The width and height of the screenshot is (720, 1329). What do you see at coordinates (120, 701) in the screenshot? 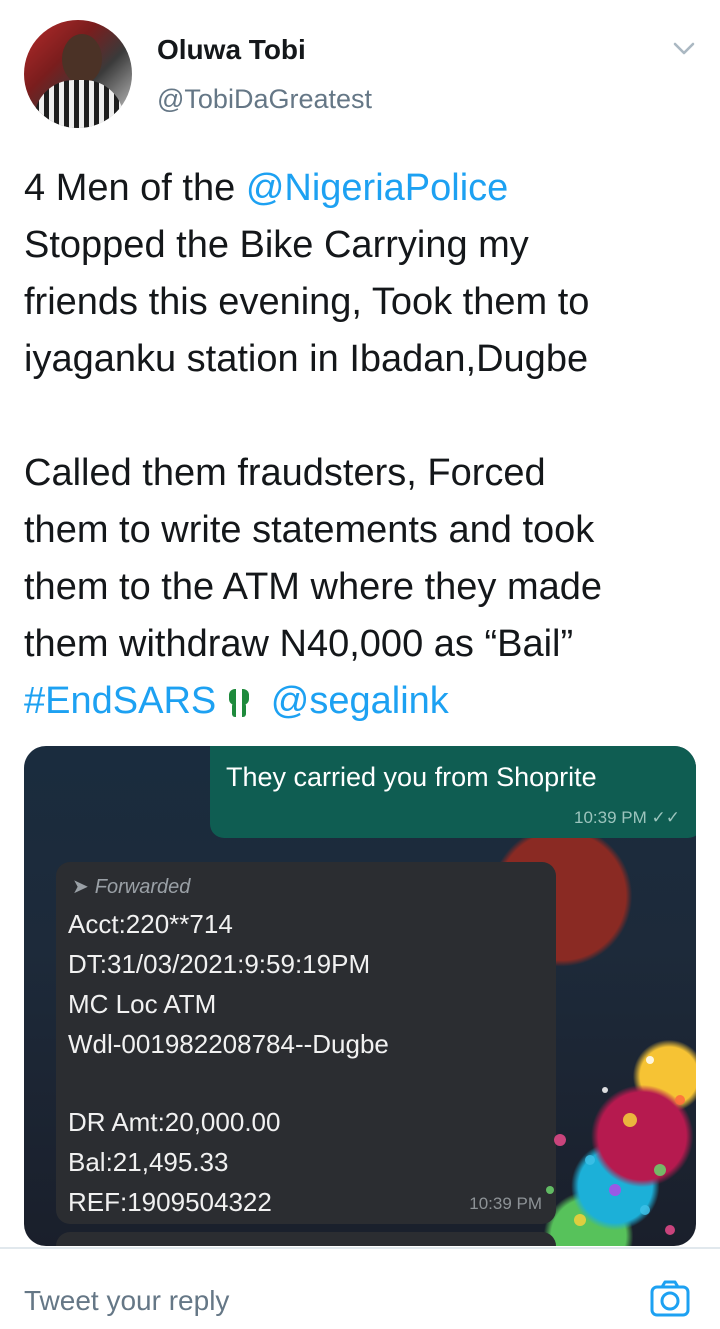
I see `hashtag-link: #EndSARS` at bounding box center [120, 701].